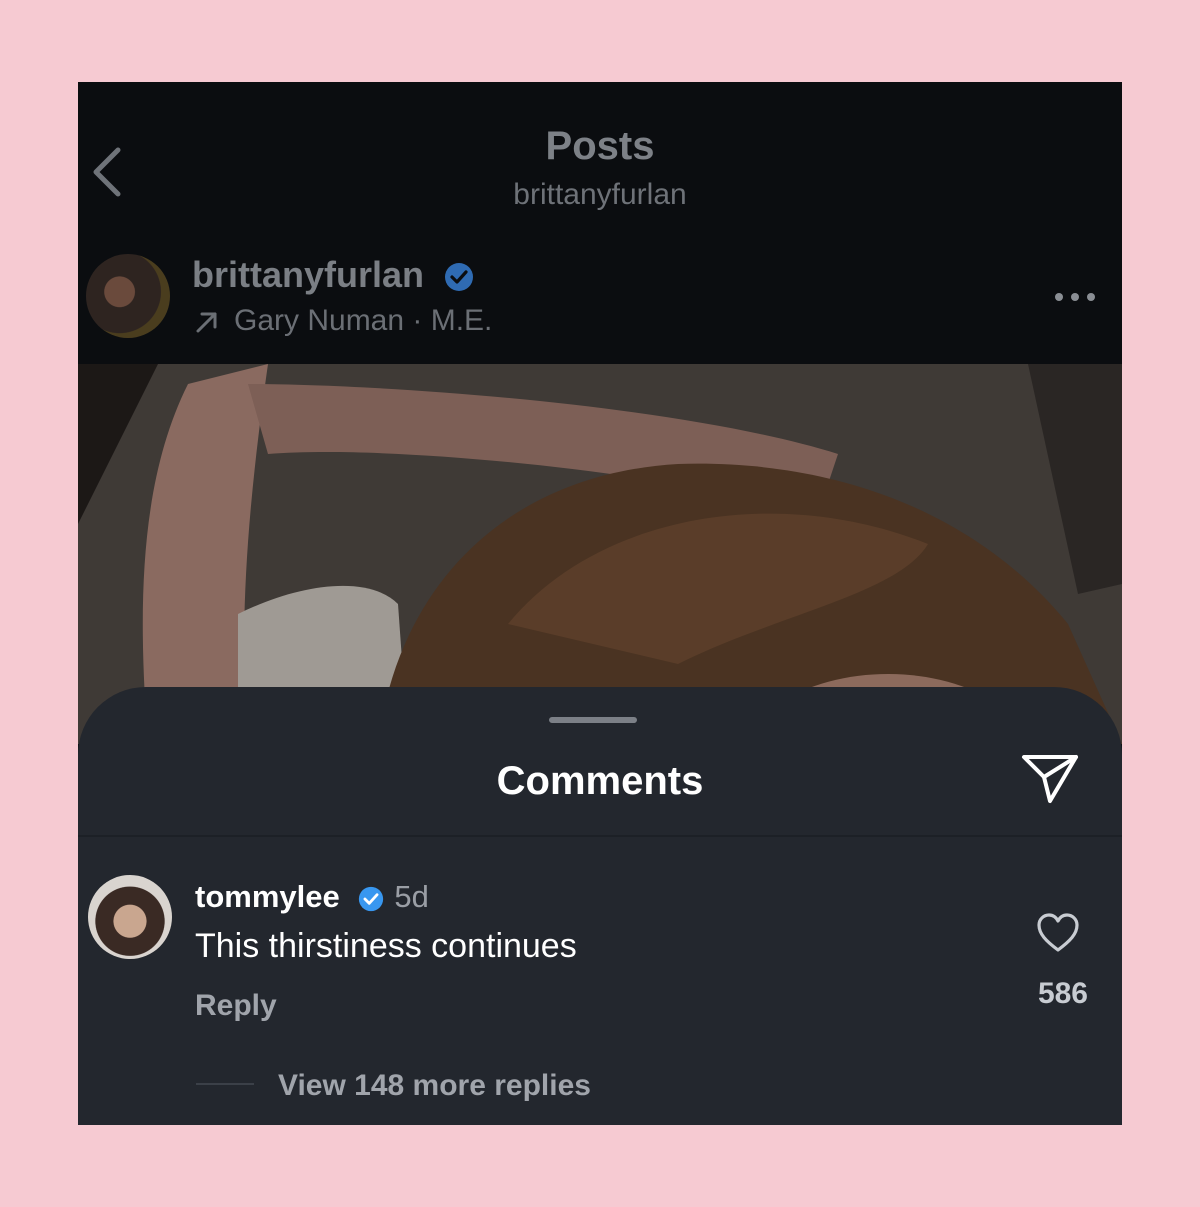 This screenshot has height=1207, width=1200. Describe the element at coordinates (1062, 993) in the screenshot. I see `like-count: 586` at that location.